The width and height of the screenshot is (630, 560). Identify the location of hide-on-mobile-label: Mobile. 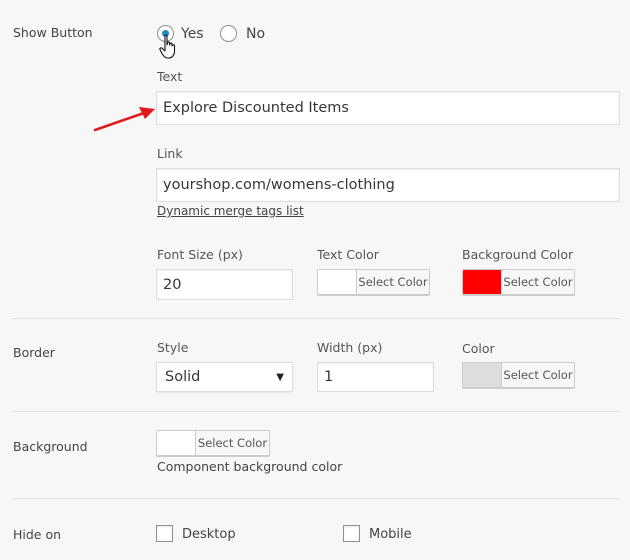
(390, 534).